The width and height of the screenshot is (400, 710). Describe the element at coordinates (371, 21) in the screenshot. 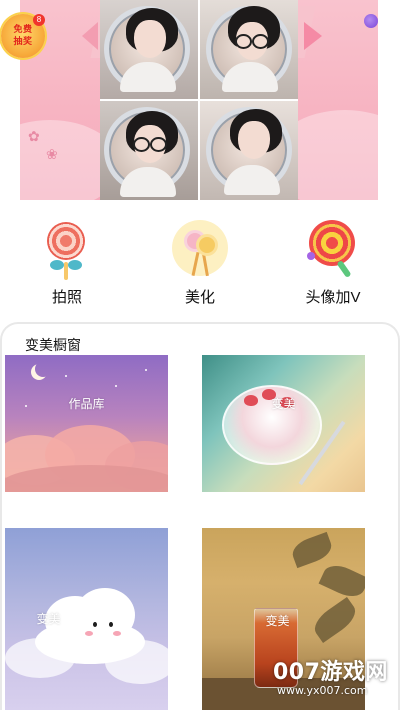

I see `notification-dot-icon` at that location.